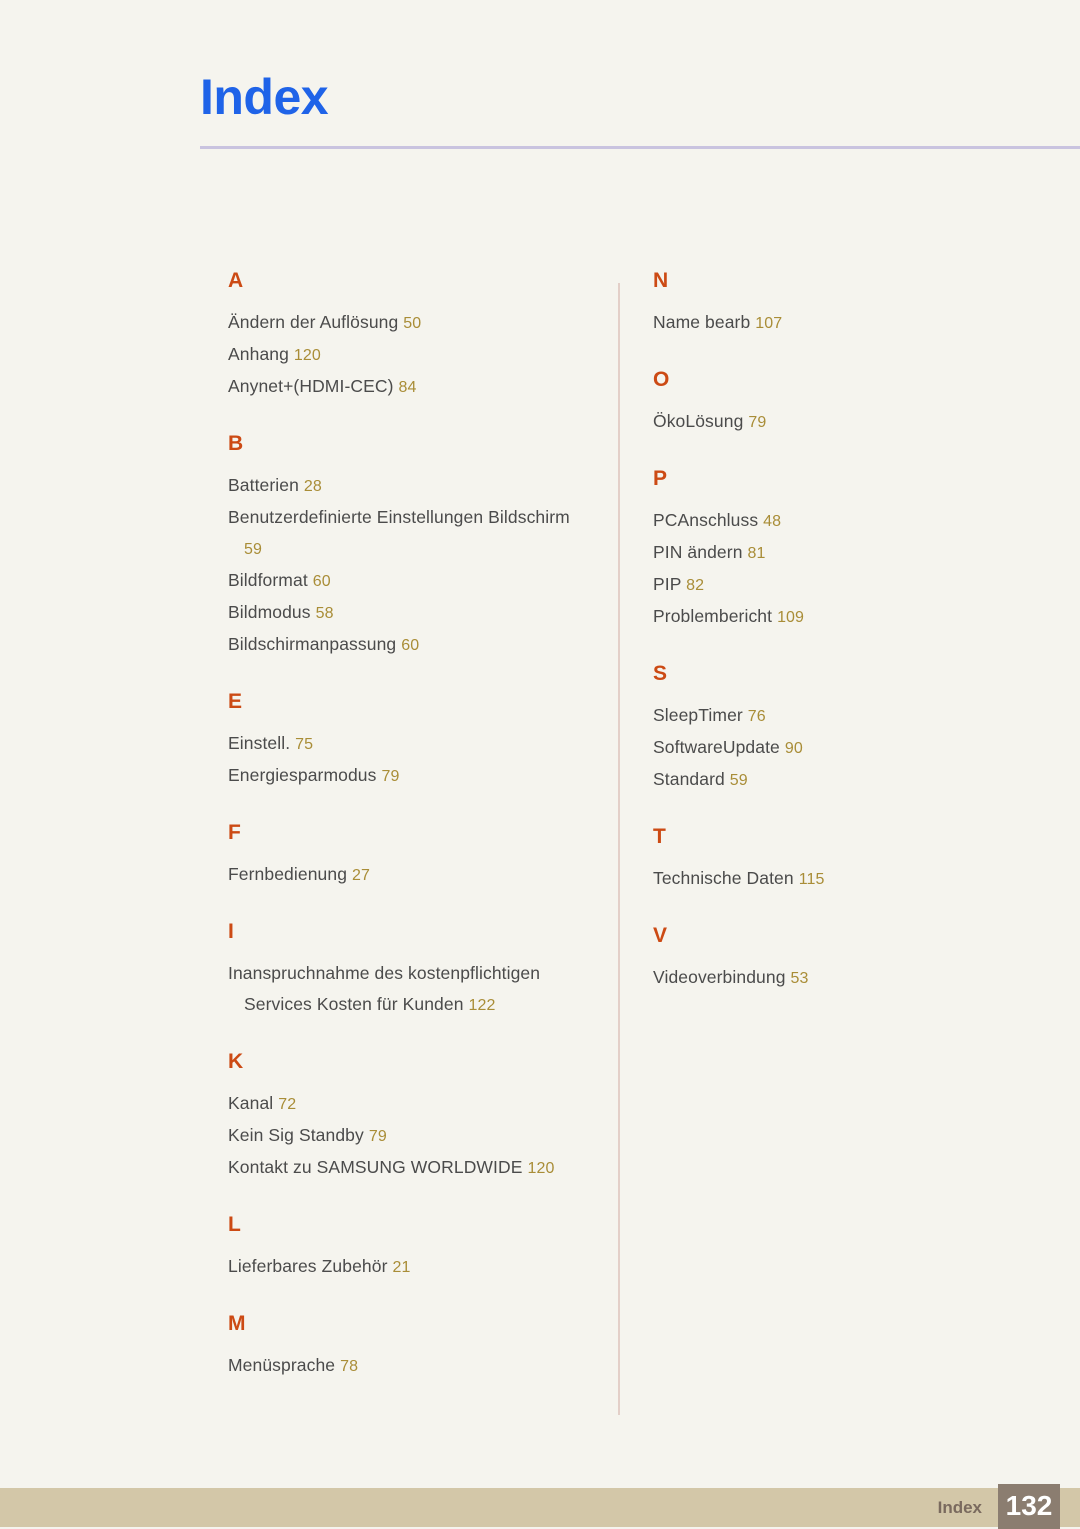 This screenshot has height=1529, width=1080. Describe the element at coordinates (695, 585) in the screenshot. I see `index-entry-page-number: 82` at that location.